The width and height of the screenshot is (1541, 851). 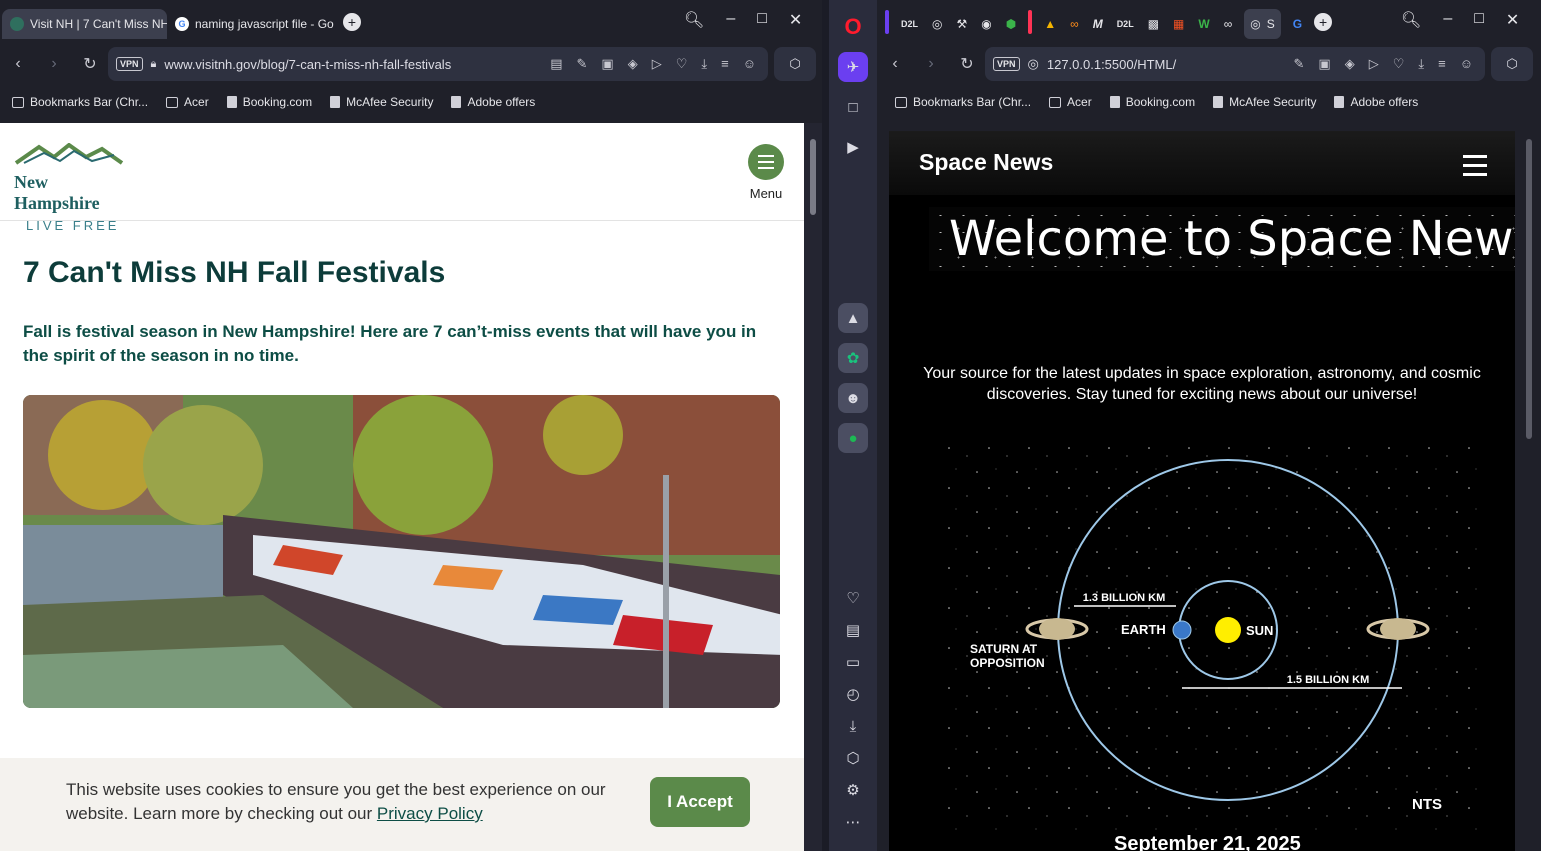 What do you see at coordinates (853, 27) in the screenshot?
I see `opera-logo-icon: O` at bounding box center [853, 27].